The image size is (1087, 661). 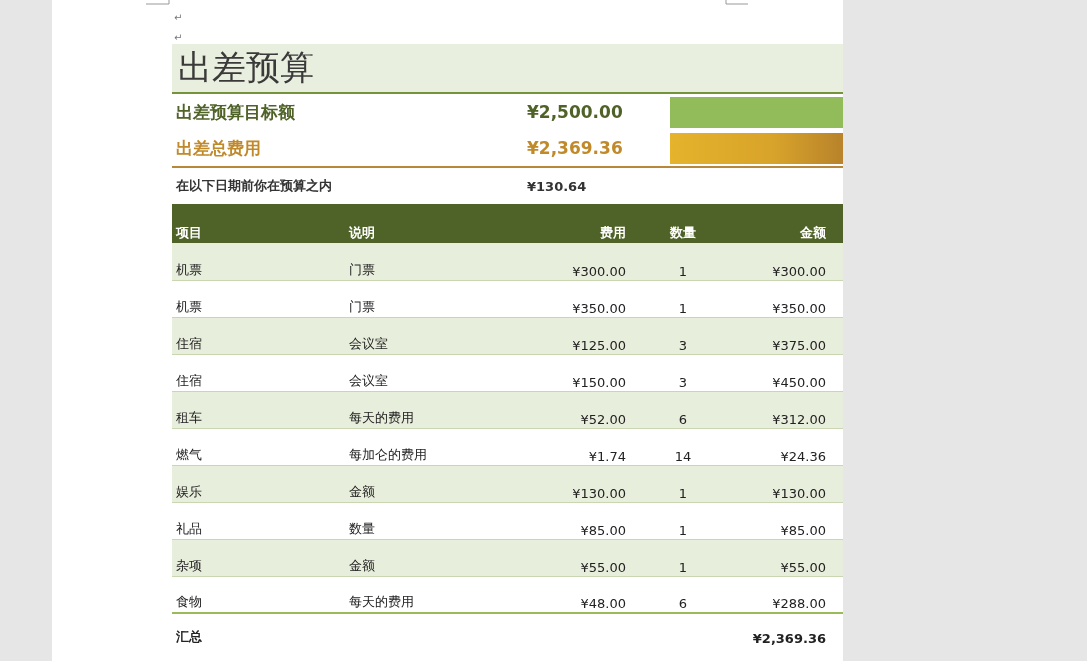 I want to click on cost-cell: ¥350.00, so click(x=580, y=298).